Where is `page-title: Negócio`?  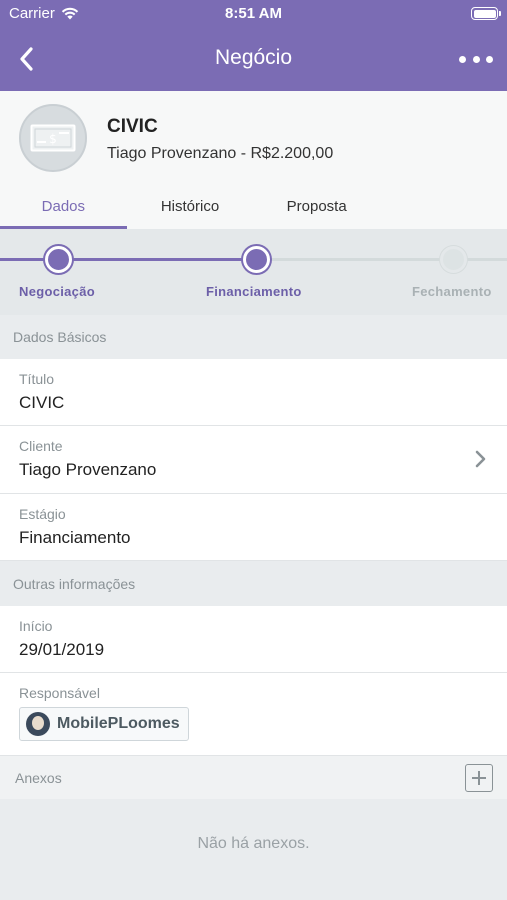 page-title: Negócio is located at coordinates (253, 57).